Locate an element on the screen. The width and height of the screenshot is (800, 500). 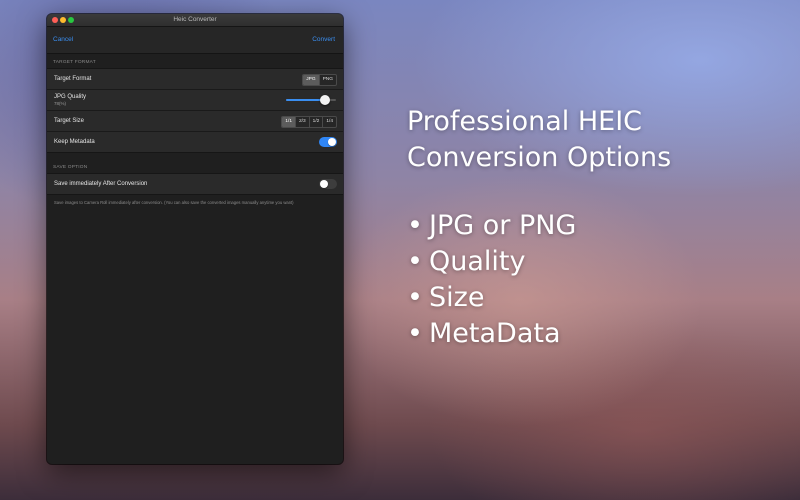
promo-feature-item: • Size is located at coordinates (587, 298).